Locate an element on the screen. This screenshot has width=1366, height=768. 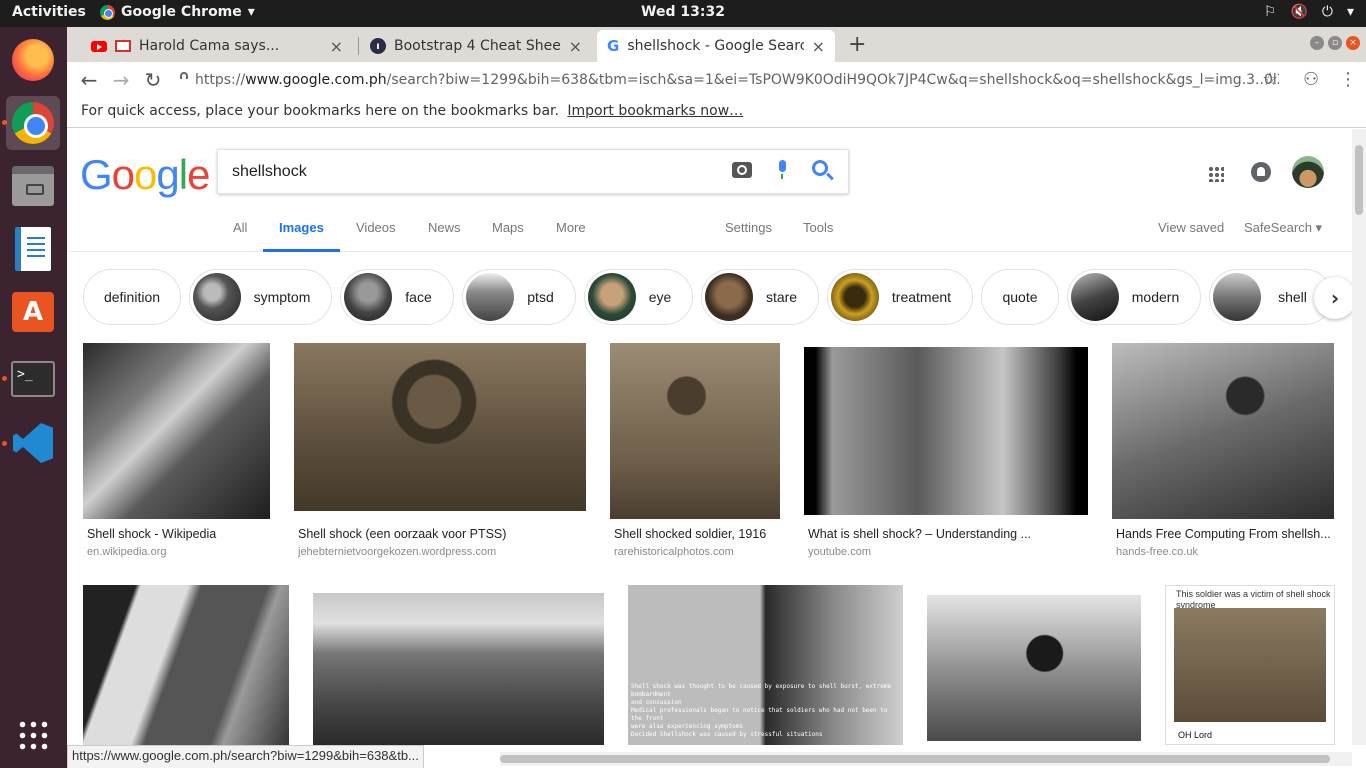
window-controls: – ▫ × is located at coordinates (1335, 43).